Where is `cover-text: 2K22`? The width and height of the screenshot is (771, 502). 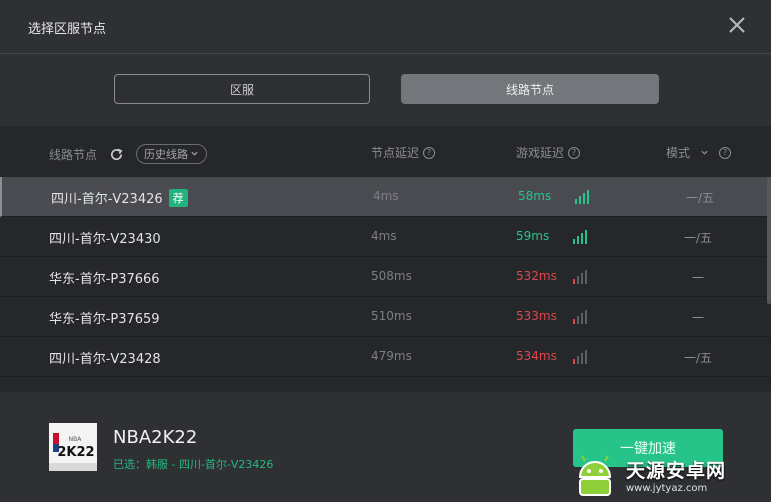 cover-text: 2K22 is located at coordinates (75, 452).